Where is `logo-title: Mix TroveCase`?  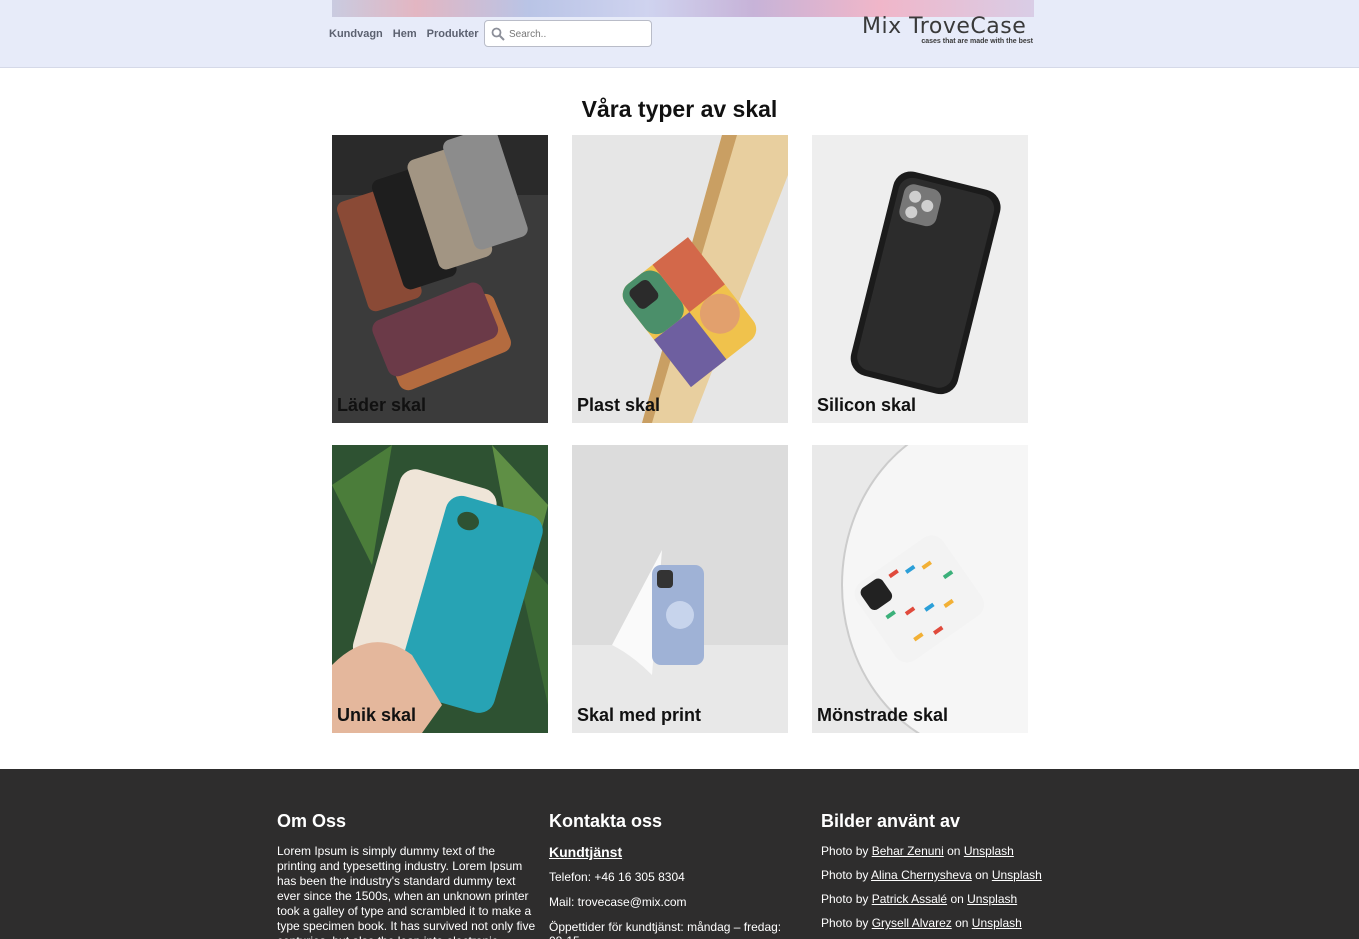
logo-title: Mix TroveCase is located at coordinates (944, 26).